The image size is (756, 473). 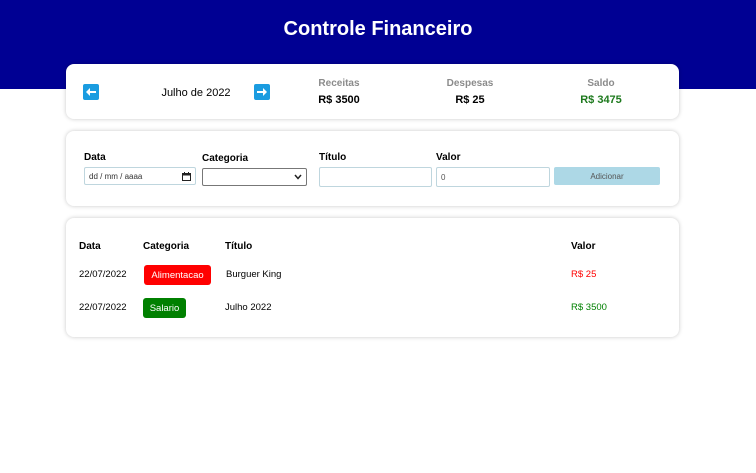 I want to click on category-field-group: Categoria, so click(x=254, y=168).